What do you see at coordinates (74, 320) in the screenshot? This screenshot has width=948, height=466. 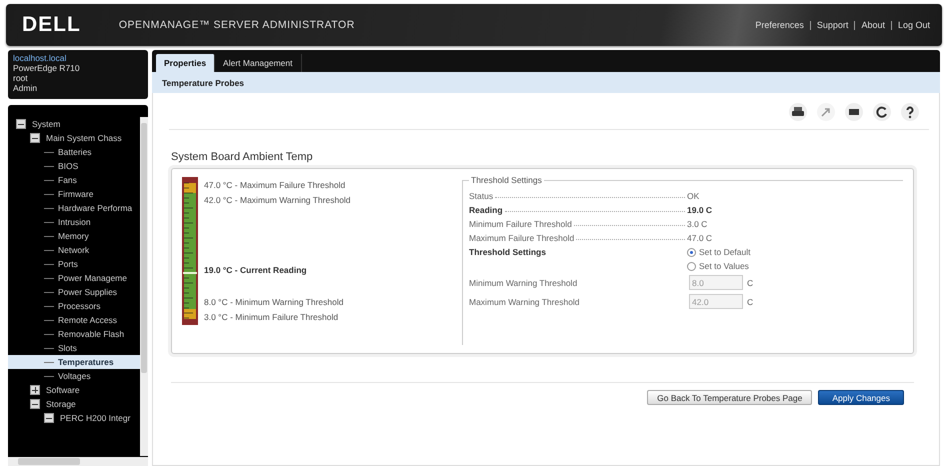 I see `tree-item: Remote Access` at bounding box center [74, 320].